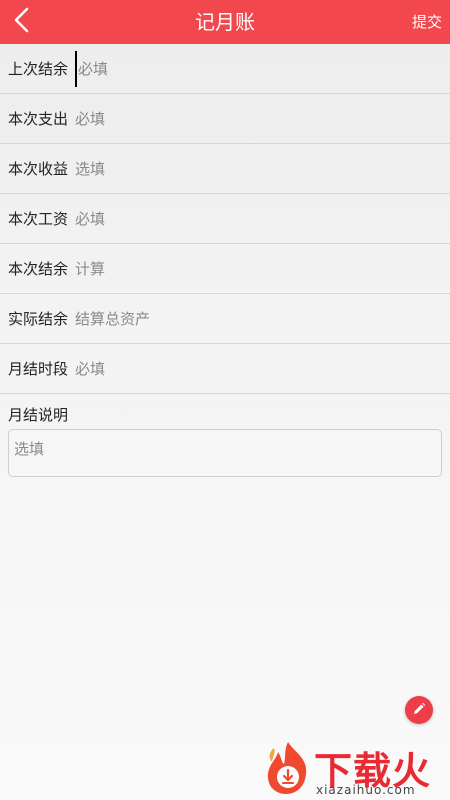 The width and height of the screenshot is (450, 800). I want to click on memo-label: 月结说明, so click(38, 415).